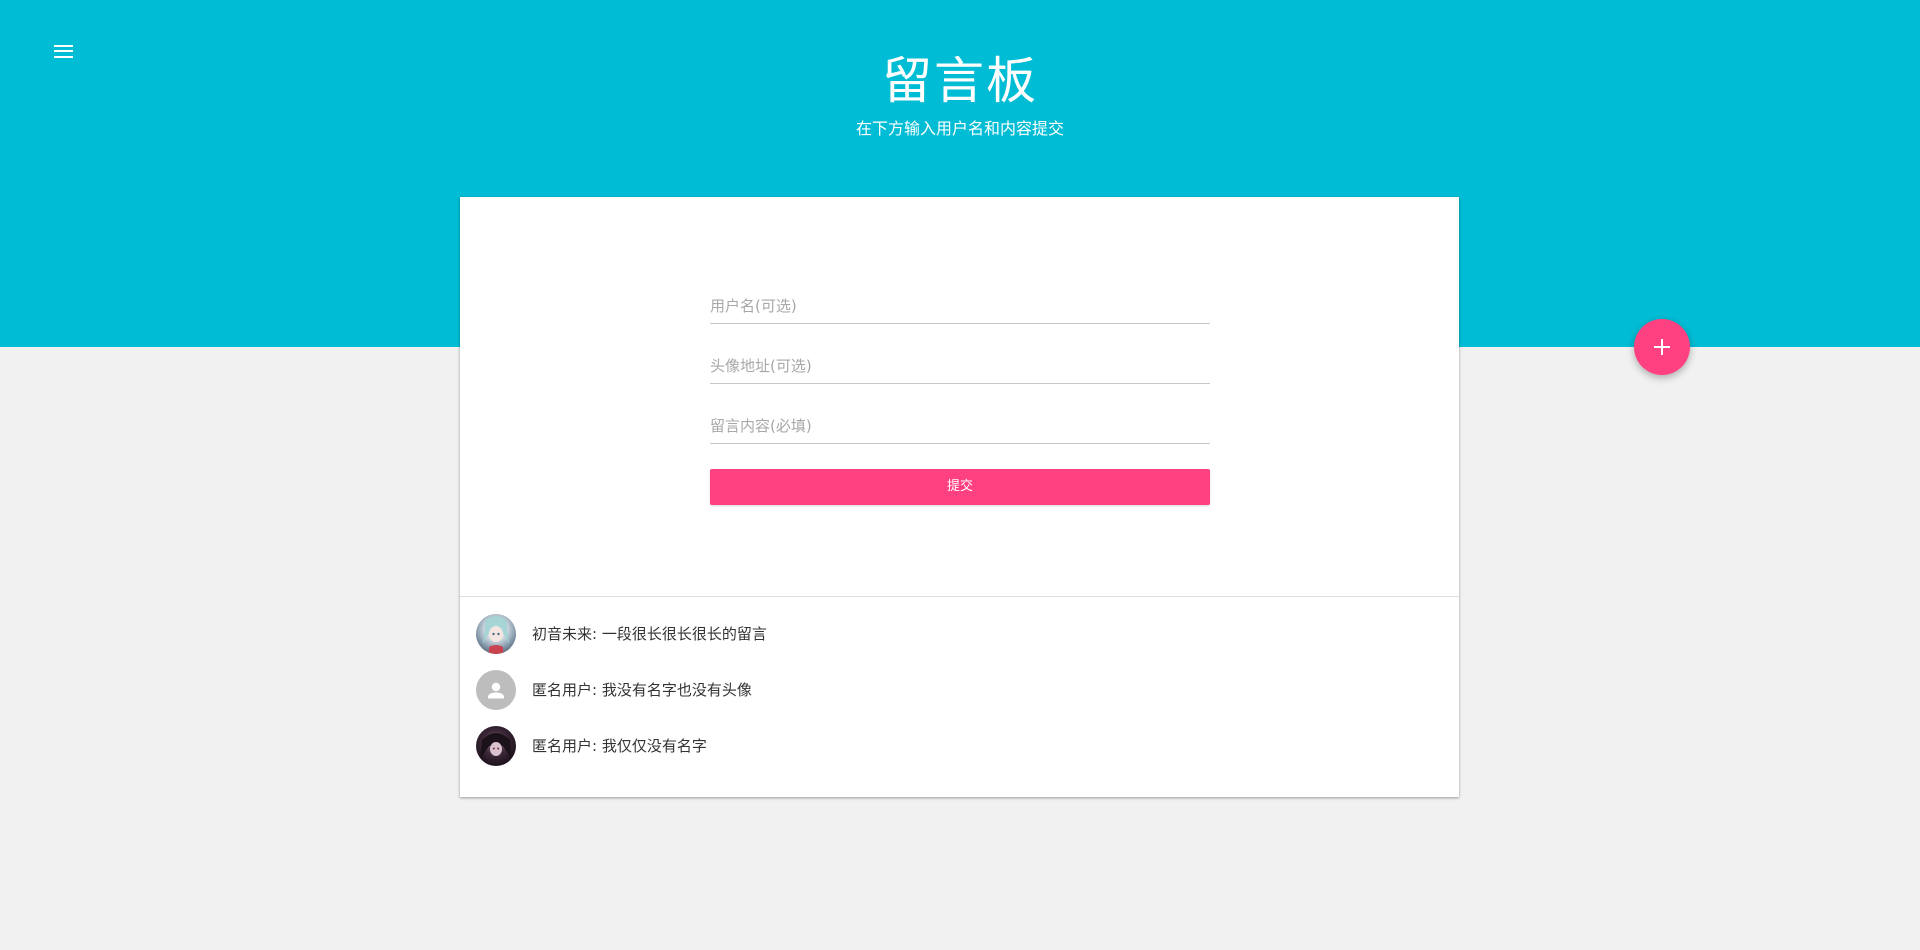 This screenshot has height=950, width=1920. I want to click on dark-avatar-image, so click(496, 746).